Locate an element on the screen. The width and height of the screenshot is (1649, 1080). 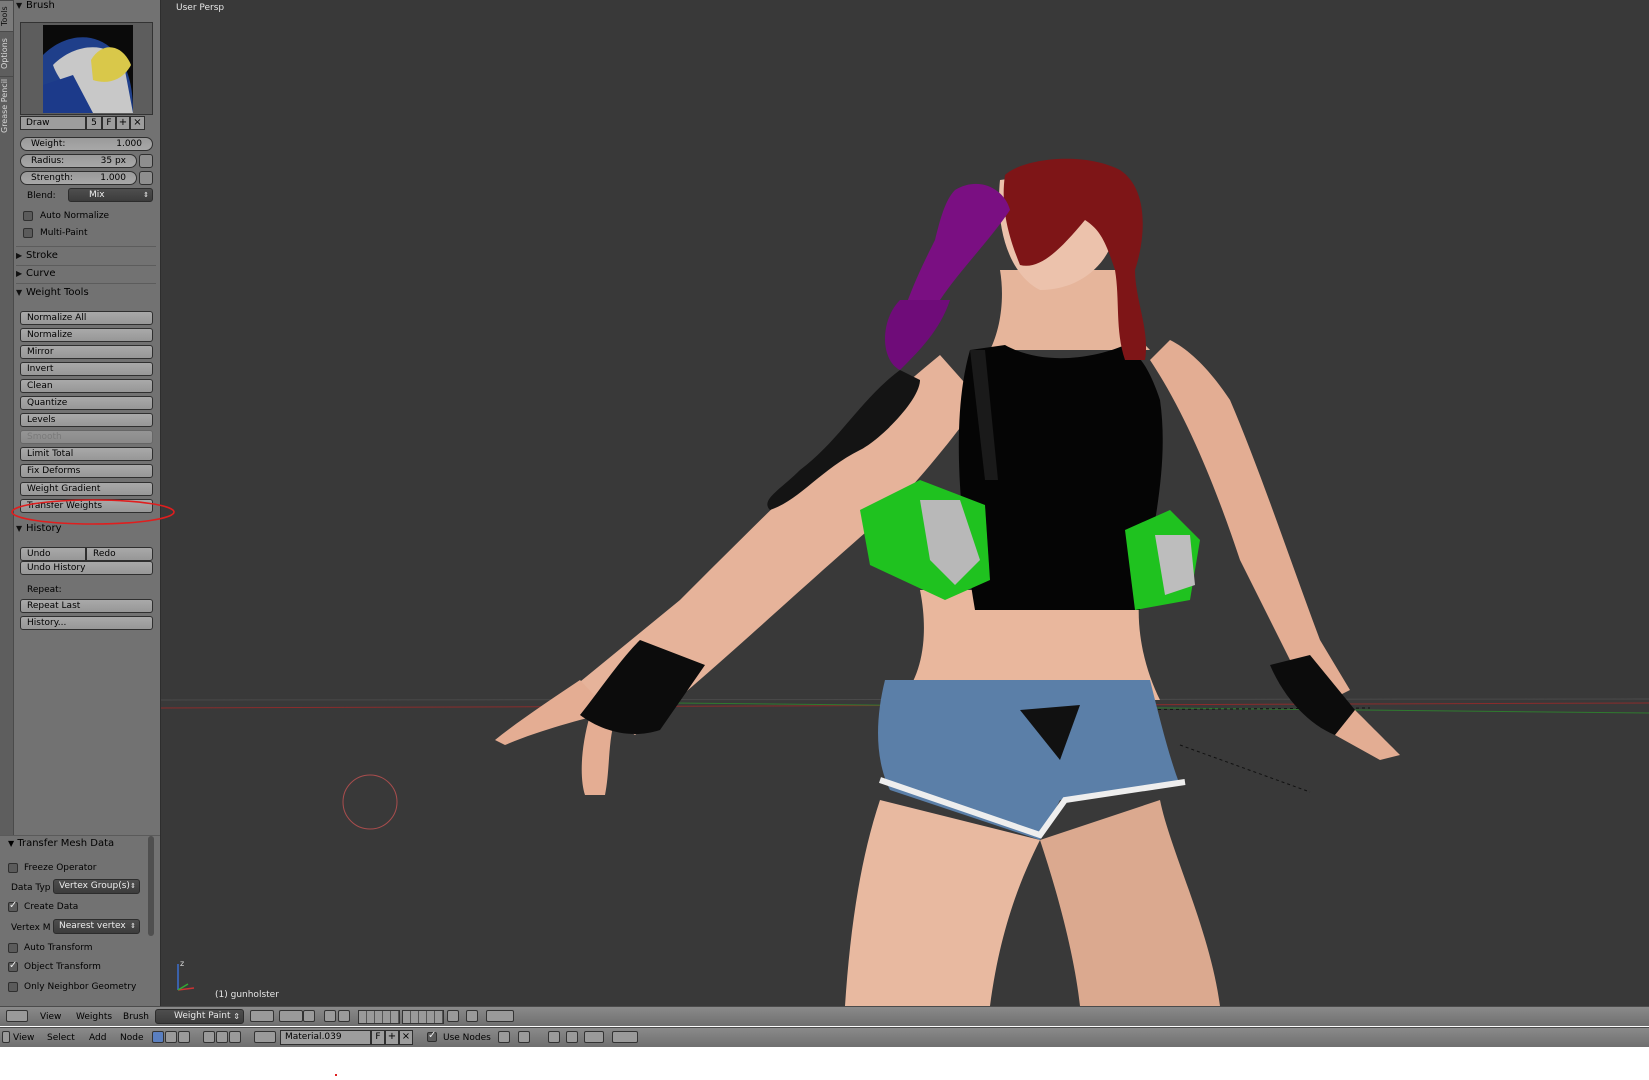
menu-add: Add is located at coordinates (97, 1038).